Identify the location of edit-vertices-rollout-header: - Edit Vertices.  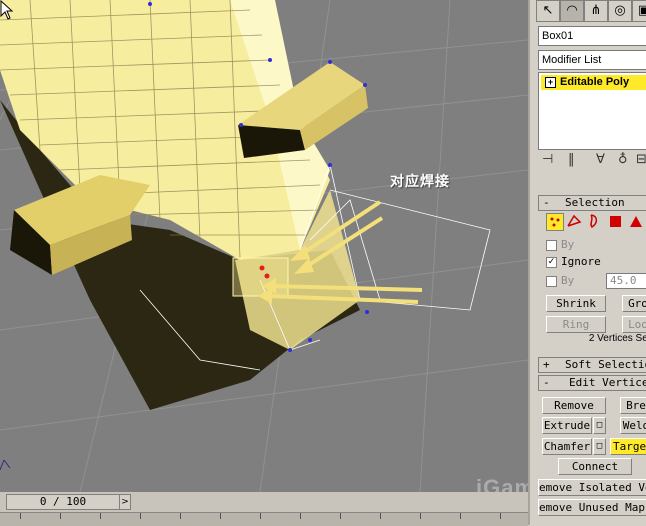
(592, 383).